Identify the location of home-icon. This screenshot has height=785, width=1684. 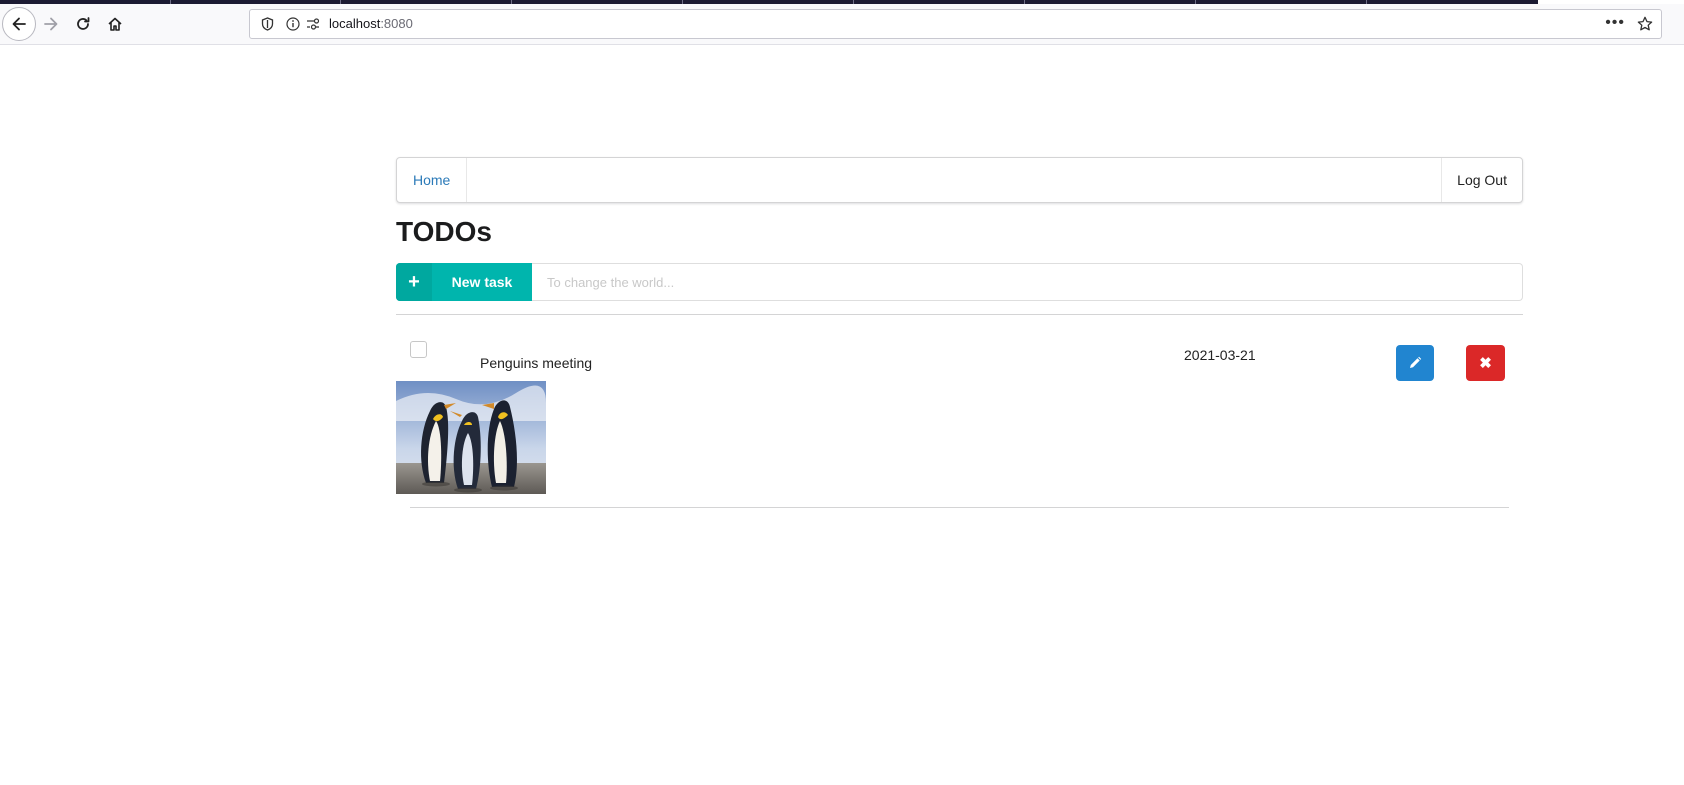
(115, 24).